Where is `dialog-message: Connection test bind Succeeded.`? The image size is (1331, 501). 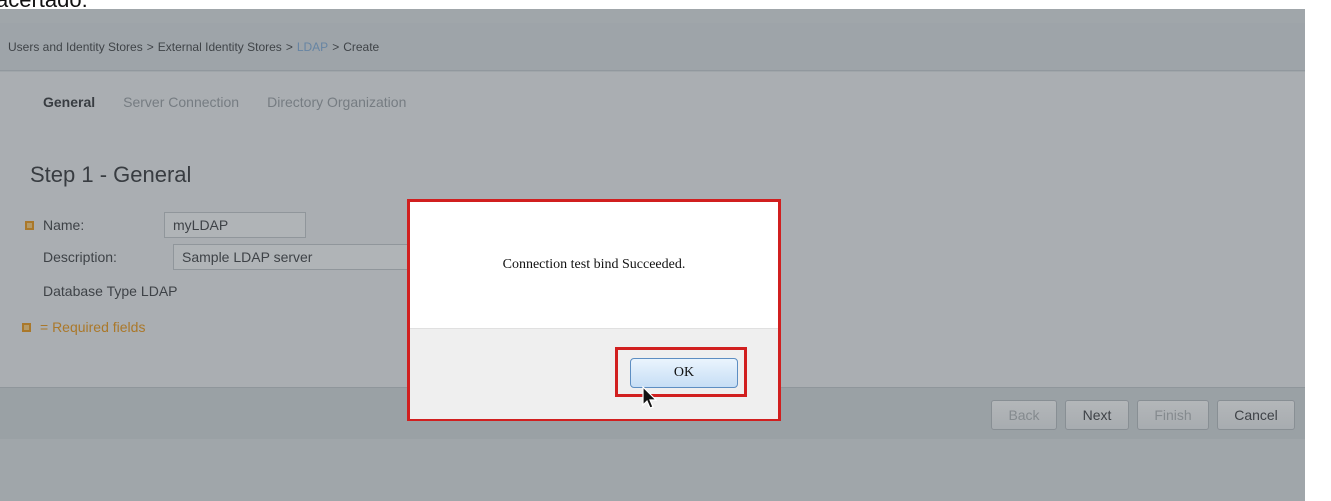 dialog-message: Connection test bind Succeeded. is located at coordinates (594, 264).